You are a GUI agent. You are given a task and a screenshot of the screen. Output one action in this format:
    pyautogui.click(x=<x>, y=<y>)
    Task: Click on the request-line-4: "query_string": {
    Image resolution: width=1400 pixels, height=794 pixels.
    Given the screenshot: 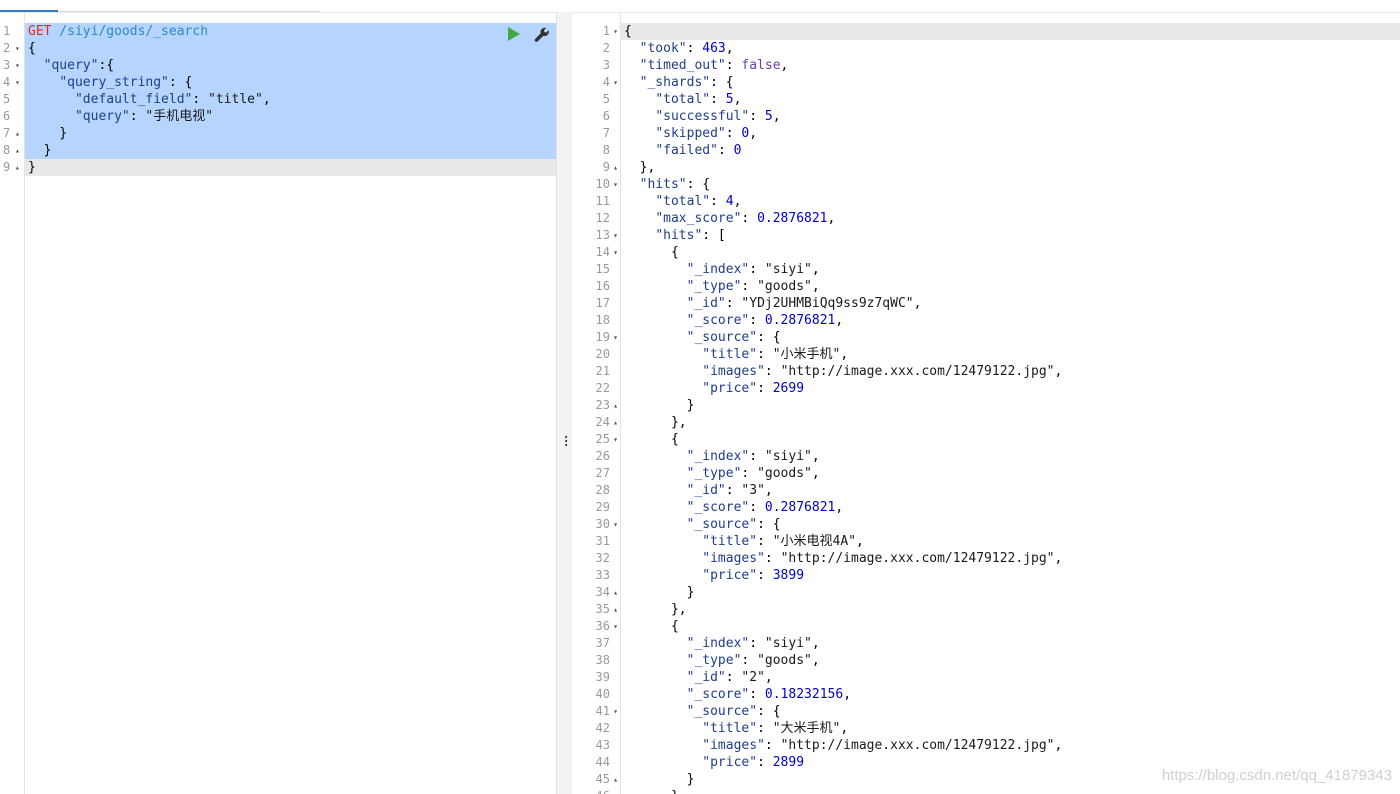 What is the action you would take?
    pyautogui.click(x=290, y=82)
    